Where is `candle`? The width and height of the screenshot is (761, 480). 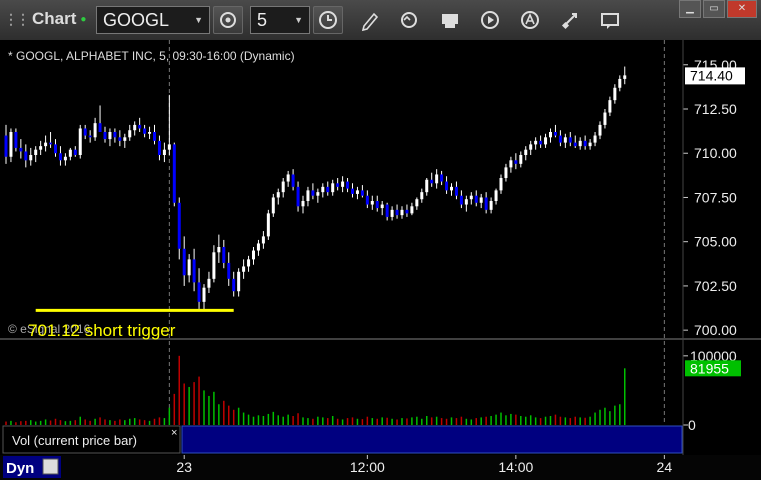
candle is located at coordinates (174, 174).